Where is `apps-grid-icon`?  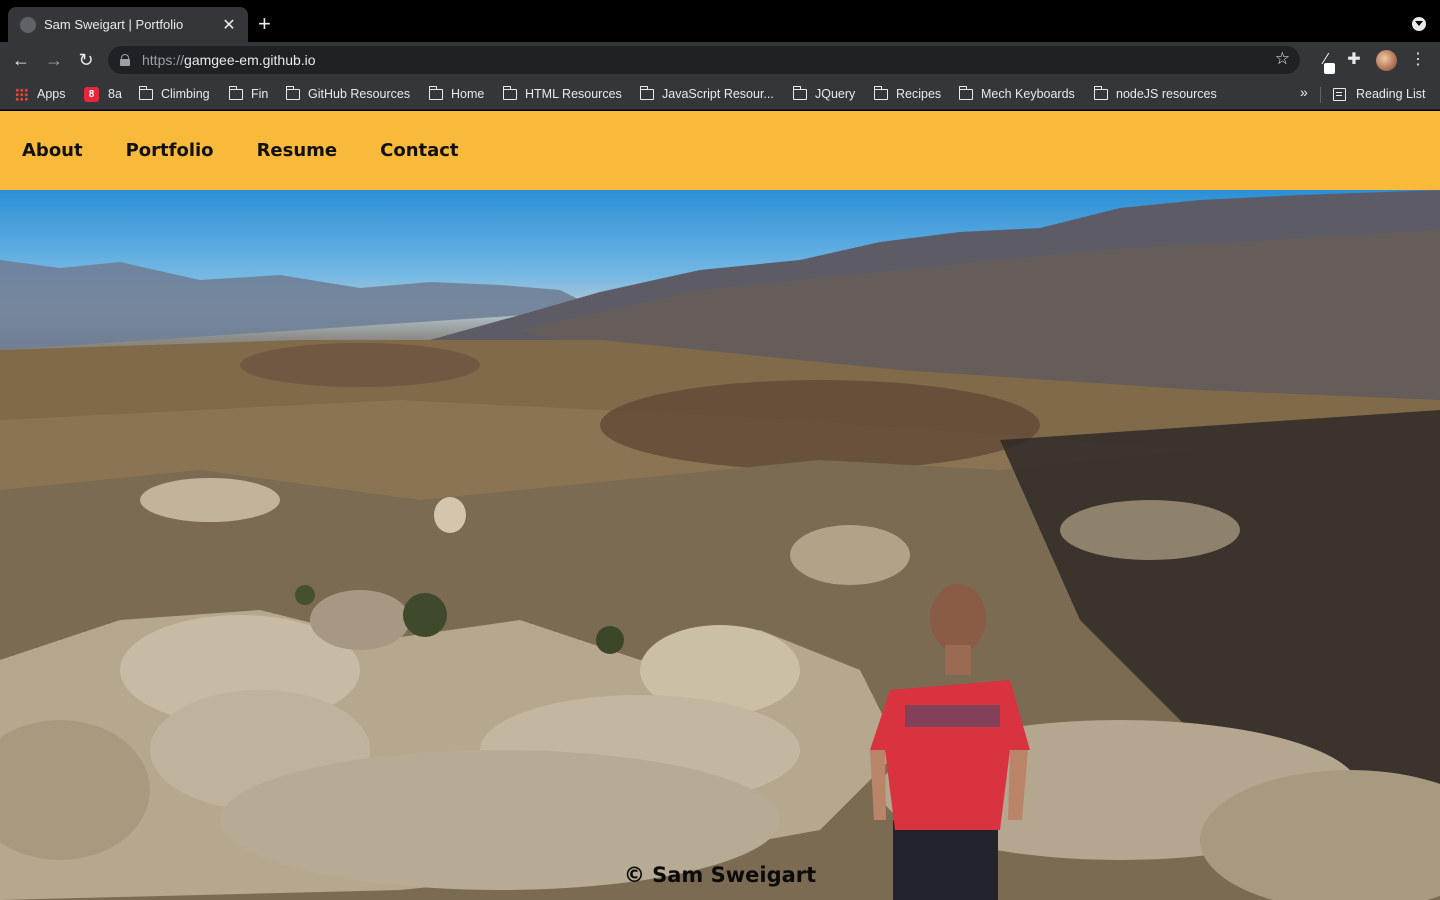 apps-grid-icon is located at coordinates (21, 94).